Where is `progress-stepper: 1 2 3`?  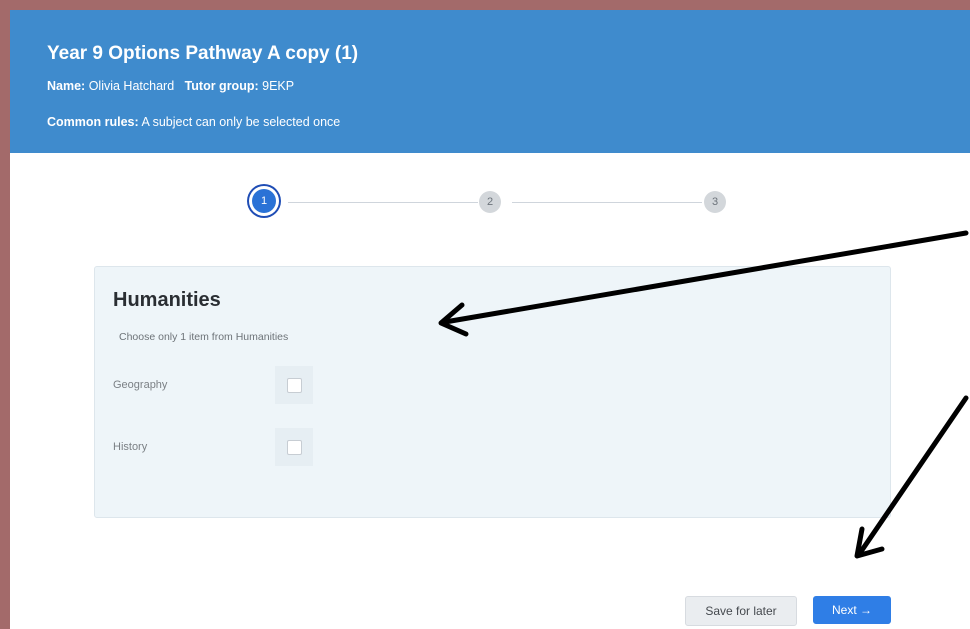 progress-stepper: 1 2 3 is located at coordinates (490, 205).